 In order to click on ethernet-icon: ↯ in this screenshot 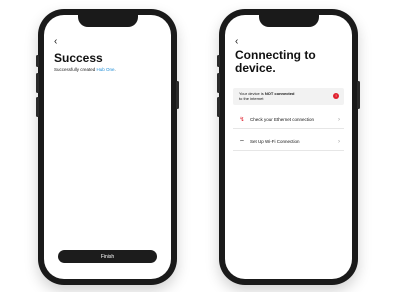, I will do `click(242, 120)`.